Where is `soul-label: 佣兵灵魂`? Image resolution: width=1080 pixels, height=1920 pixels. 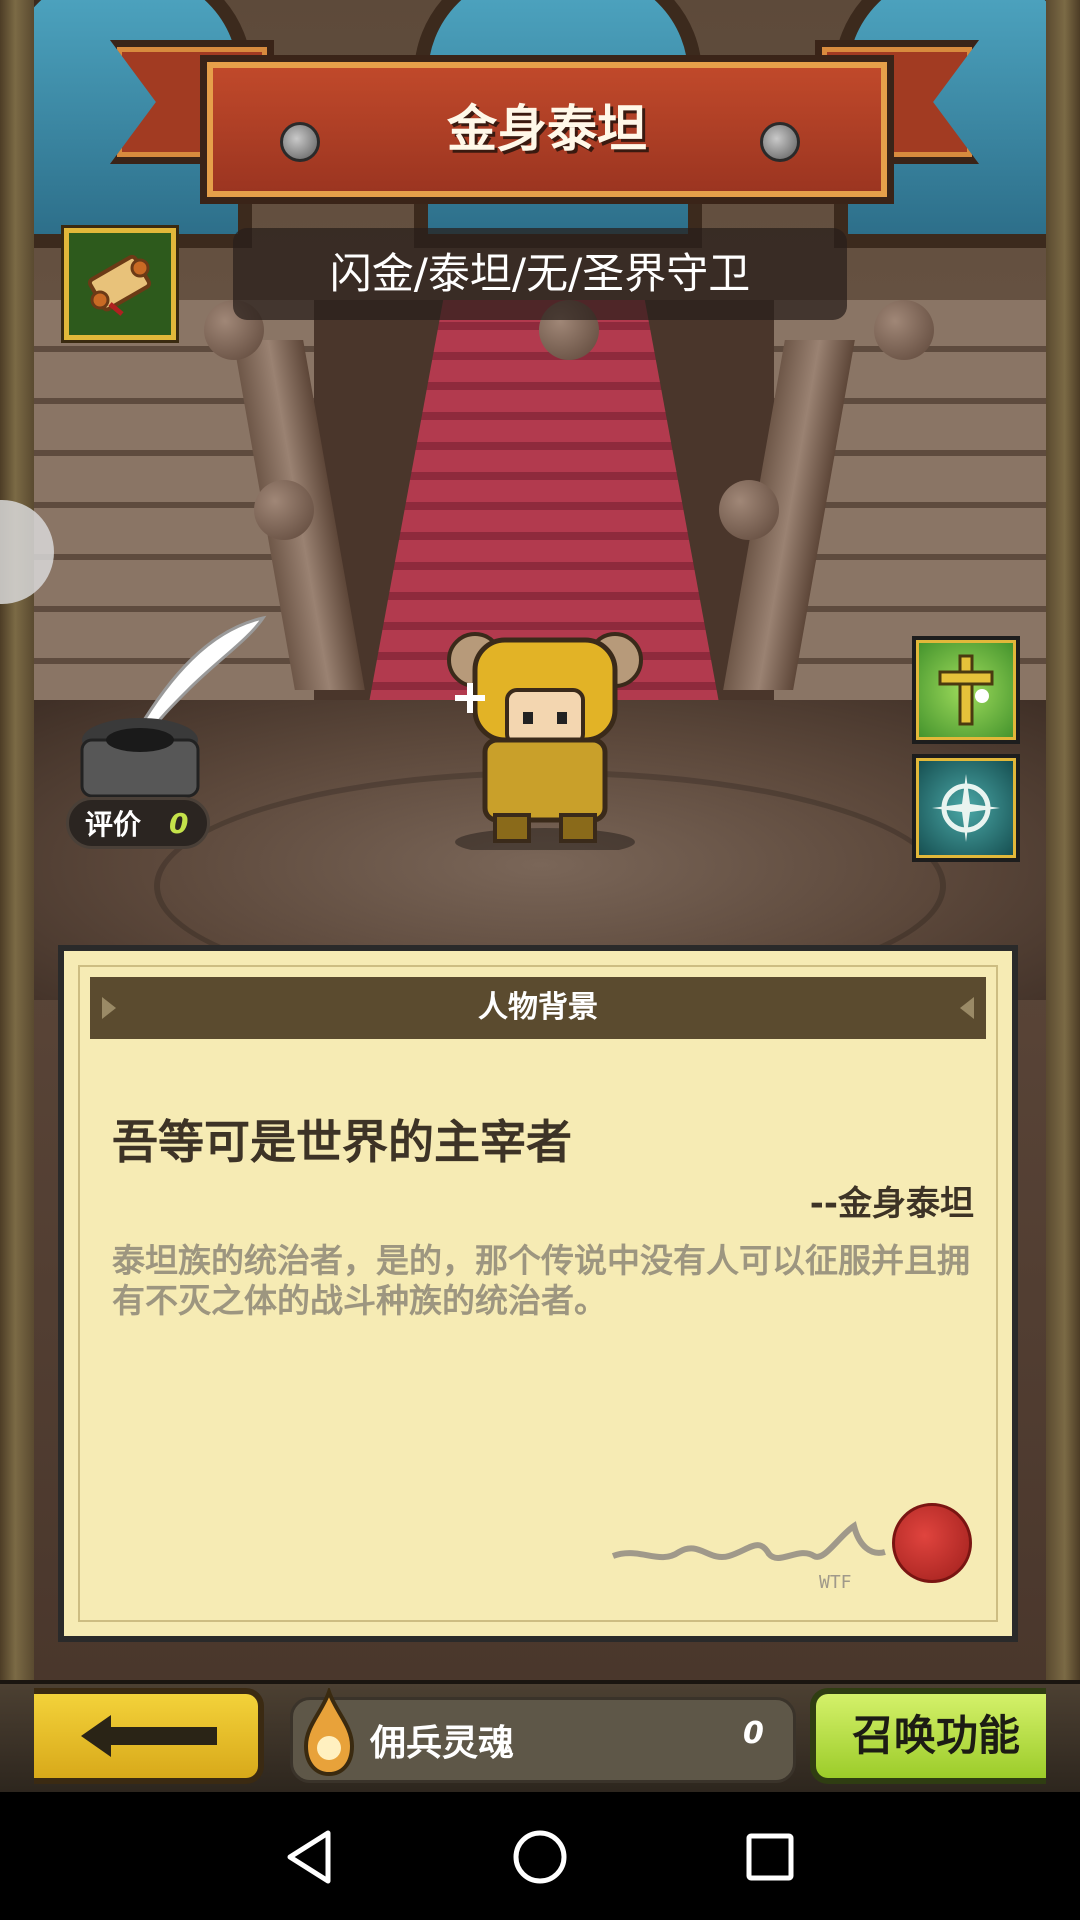
soul-label: 佣兵灵魂 is located at coordinates (442, 1743).